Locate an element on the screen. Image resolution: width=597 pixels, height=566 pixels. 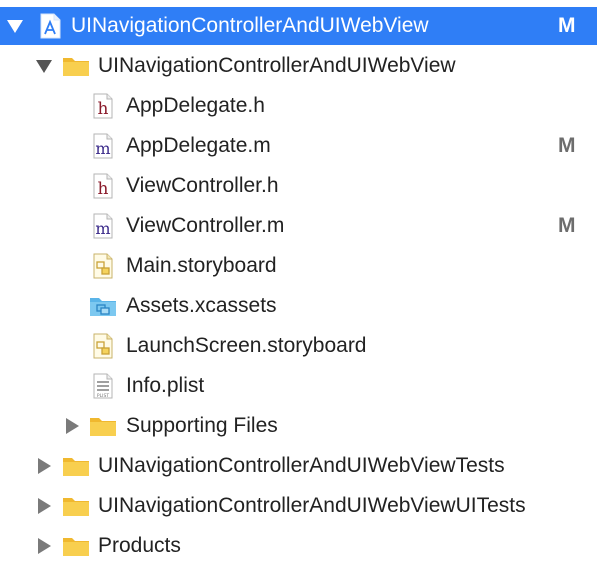
group-row-main: UINavigationControllerAndUIWebView is located at coordinates (298, 66).